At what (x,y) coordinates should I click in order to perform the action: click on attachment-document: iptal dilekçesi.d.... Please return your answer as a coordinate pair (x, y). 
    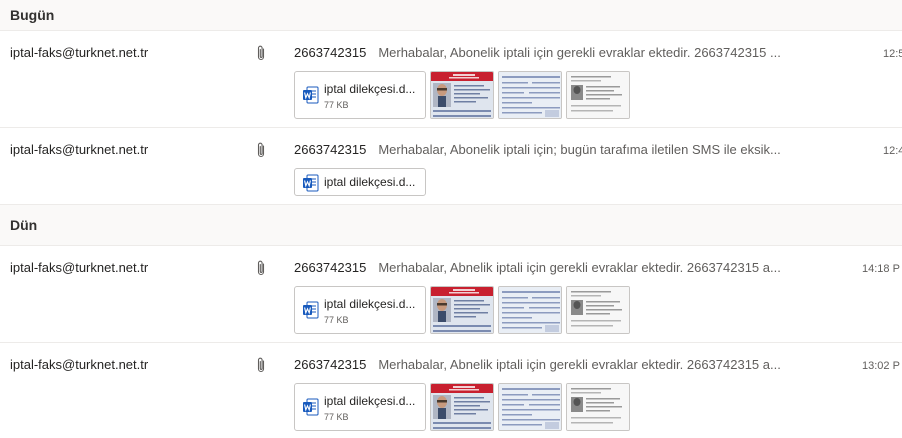
    Looking at the image, I should click on (360, 182).